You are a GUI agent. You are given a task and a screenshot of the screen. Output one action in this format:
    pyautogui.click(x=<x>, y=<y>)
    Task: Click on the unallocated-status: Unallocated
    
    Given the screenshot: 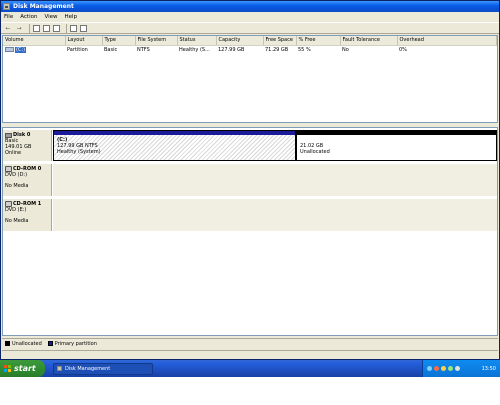 What is the action you would take?
    pyautogui.click(x=315, y=152)
    